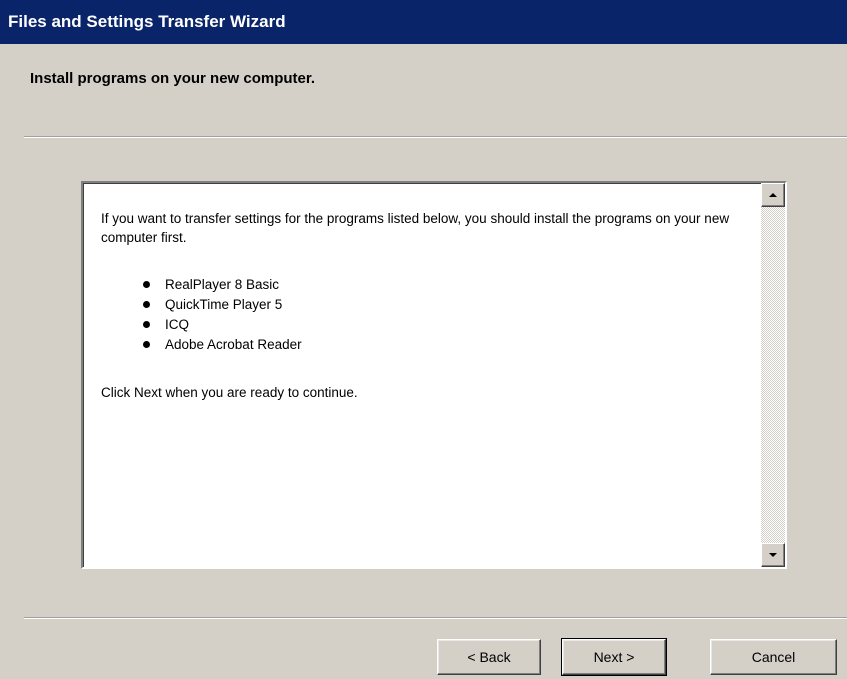 This screenshot has width=847, height=679. I want to click on header-divider, so click(435, 137).